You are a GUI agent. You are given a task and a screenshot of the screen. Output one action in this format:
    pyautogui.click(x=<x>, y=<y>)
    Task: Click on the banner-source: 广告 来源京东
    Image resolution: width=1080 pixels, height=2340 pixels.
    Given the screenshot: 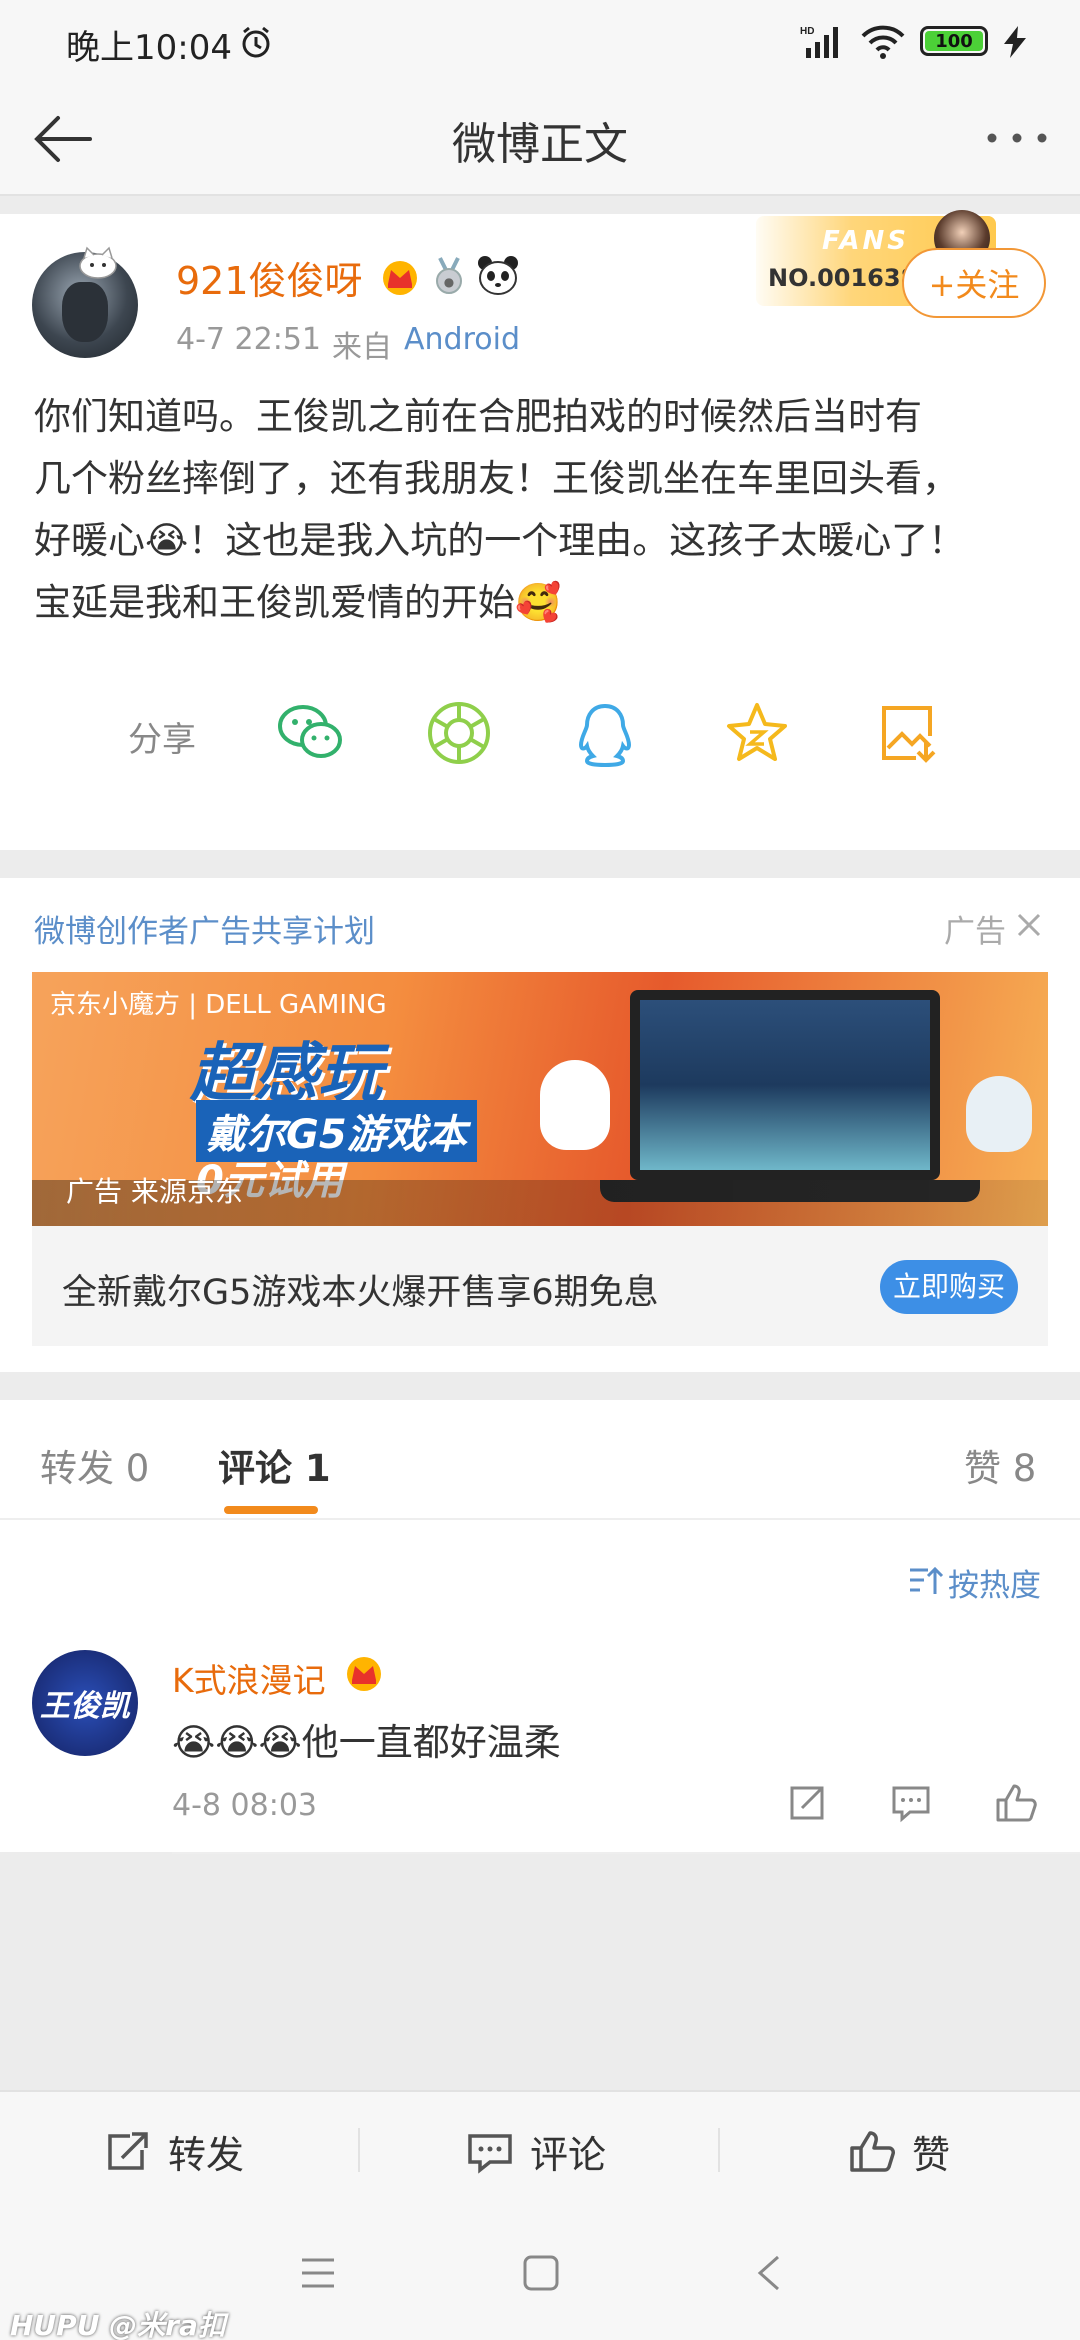 What is the action you would take?
    pyautogui.click(x=154, y=1191)
    